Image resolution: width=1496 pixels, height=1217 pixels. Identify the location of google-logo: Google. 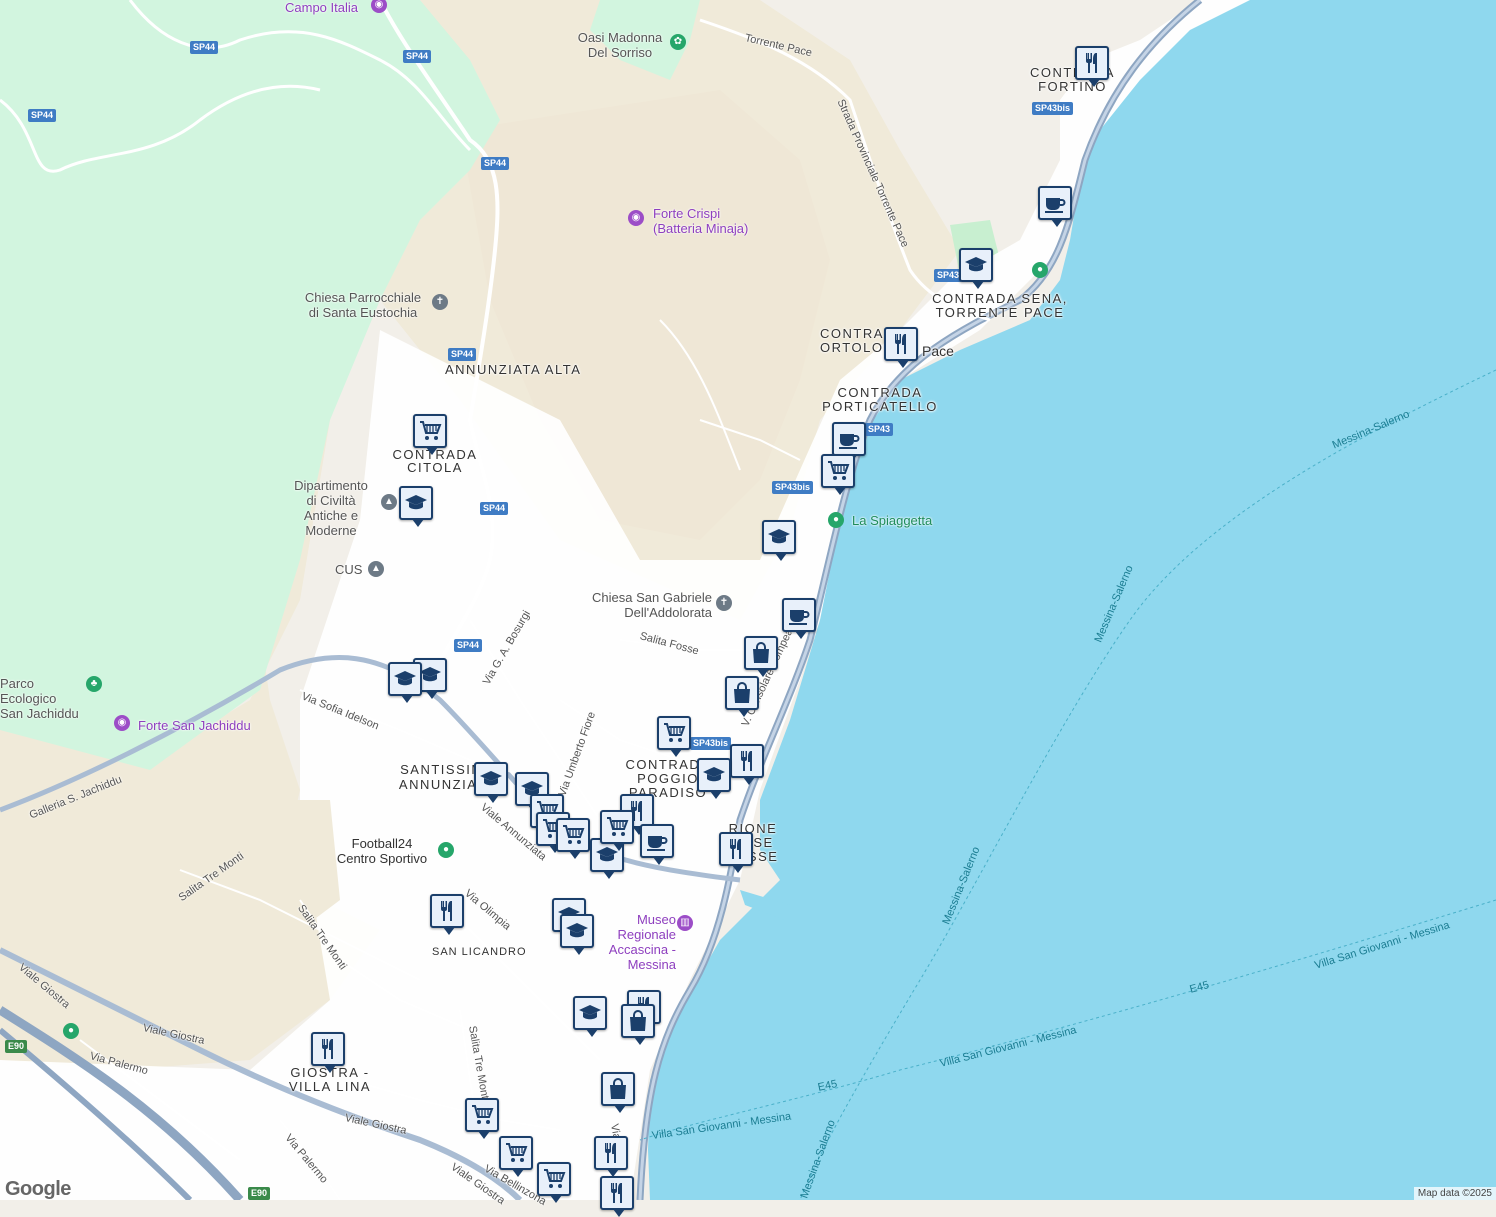
(38, 1189).